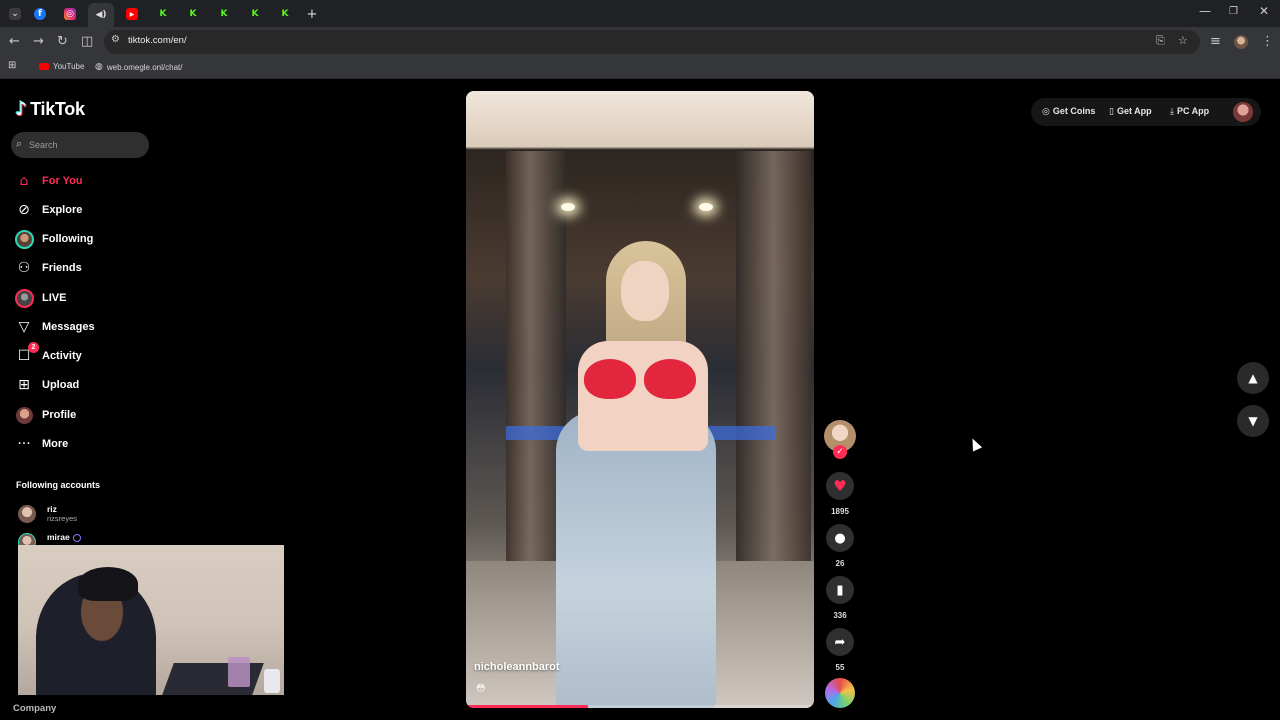  I want to click on music-disc-icon, so click(840, 693).